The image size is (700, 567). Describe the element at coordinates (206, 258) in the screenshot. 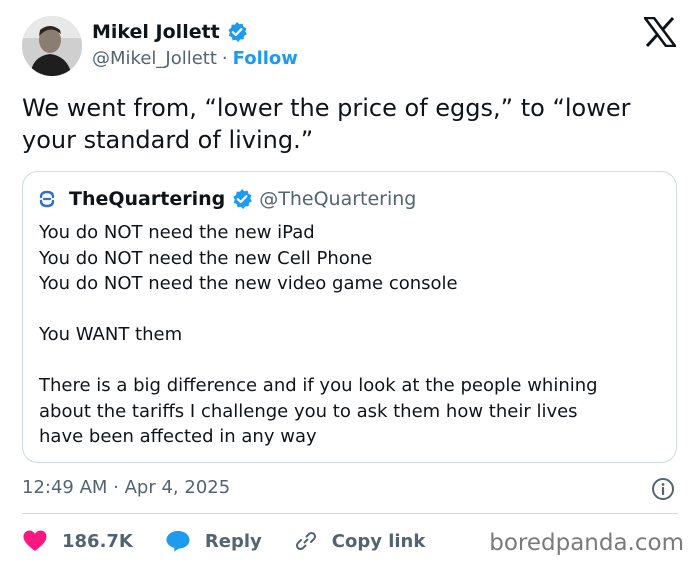

I see `quoted-text-line: You do NOT need the new Cell Phone` at that location.